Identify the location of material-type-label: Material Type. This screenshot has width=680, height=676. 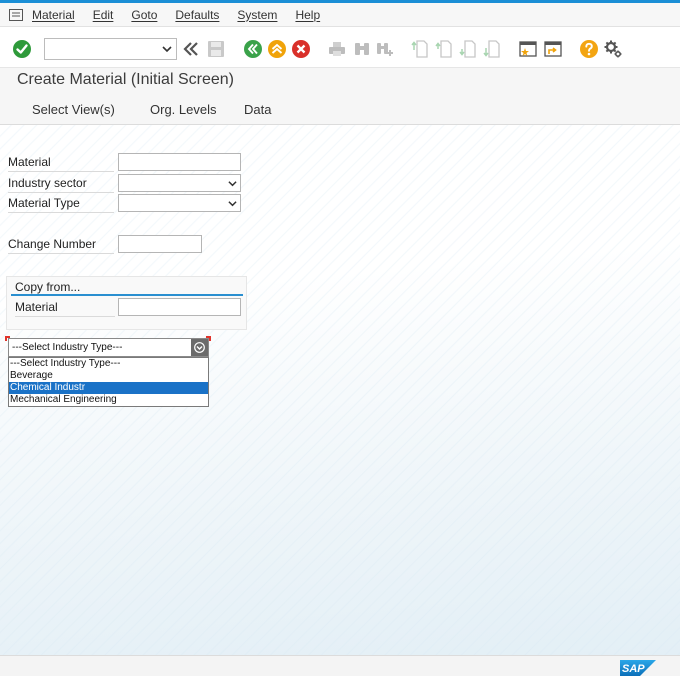
(61, 204).